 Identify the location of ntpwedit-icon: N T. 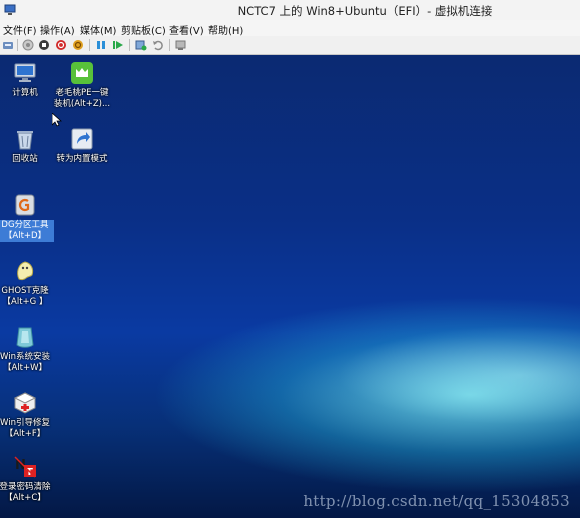
(25, 467).